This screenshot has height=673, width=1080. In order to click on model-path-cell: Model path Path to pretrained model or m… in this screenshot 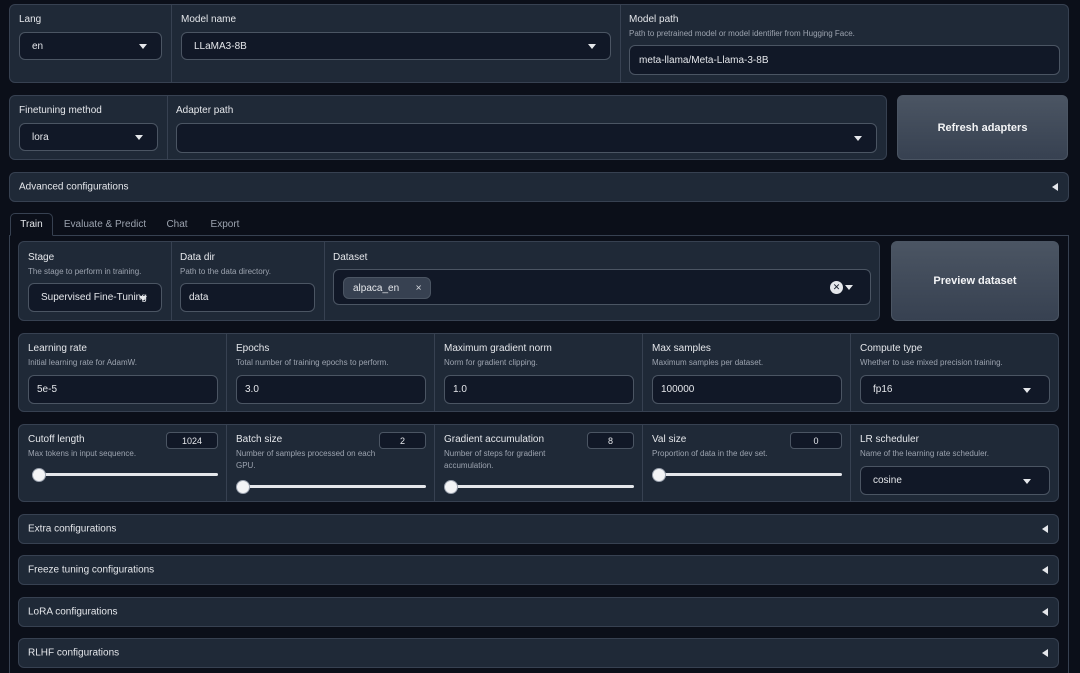, I will do `click(844, 43)`.